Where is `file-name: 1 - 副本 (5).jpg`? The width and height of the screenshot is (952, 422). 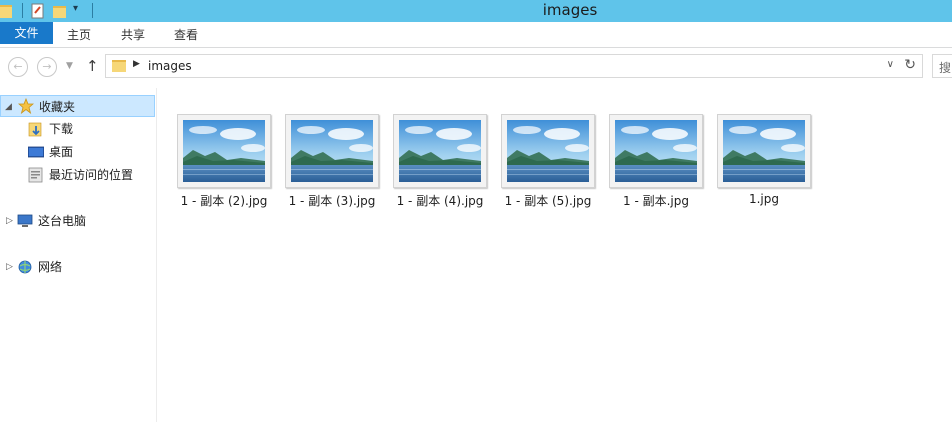
file-name: 1 - 副本 (5).jpg is located at coordinates (548, 200).